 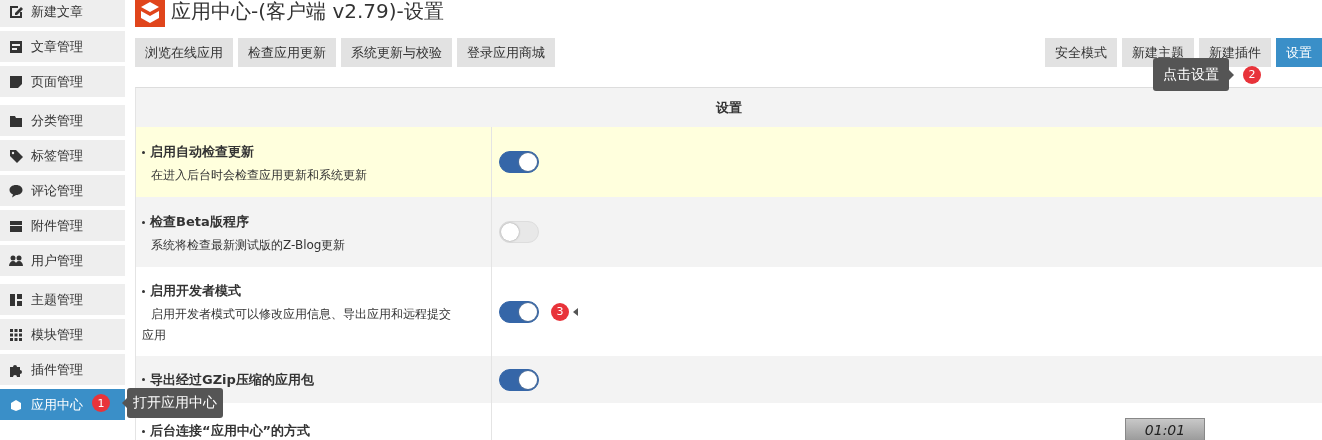 I want to click on setting-description: 系统将检查最新测试版的Z-Blog更新, so click(x=248, y=245).